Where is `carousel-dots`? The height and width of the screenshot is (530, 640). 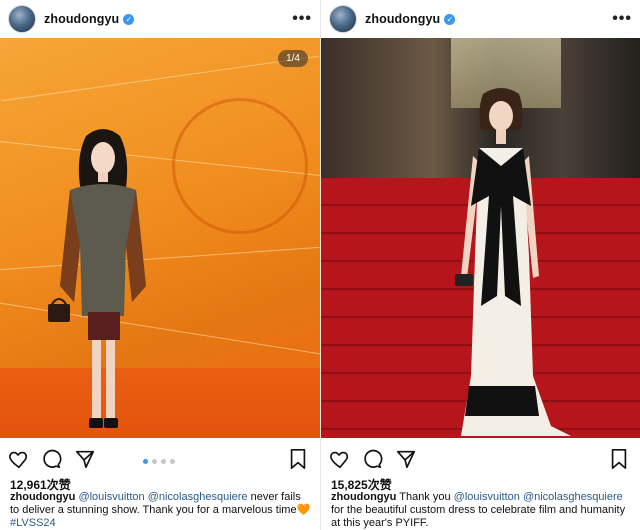 carousel-dots is located at coordinates (159, 461).